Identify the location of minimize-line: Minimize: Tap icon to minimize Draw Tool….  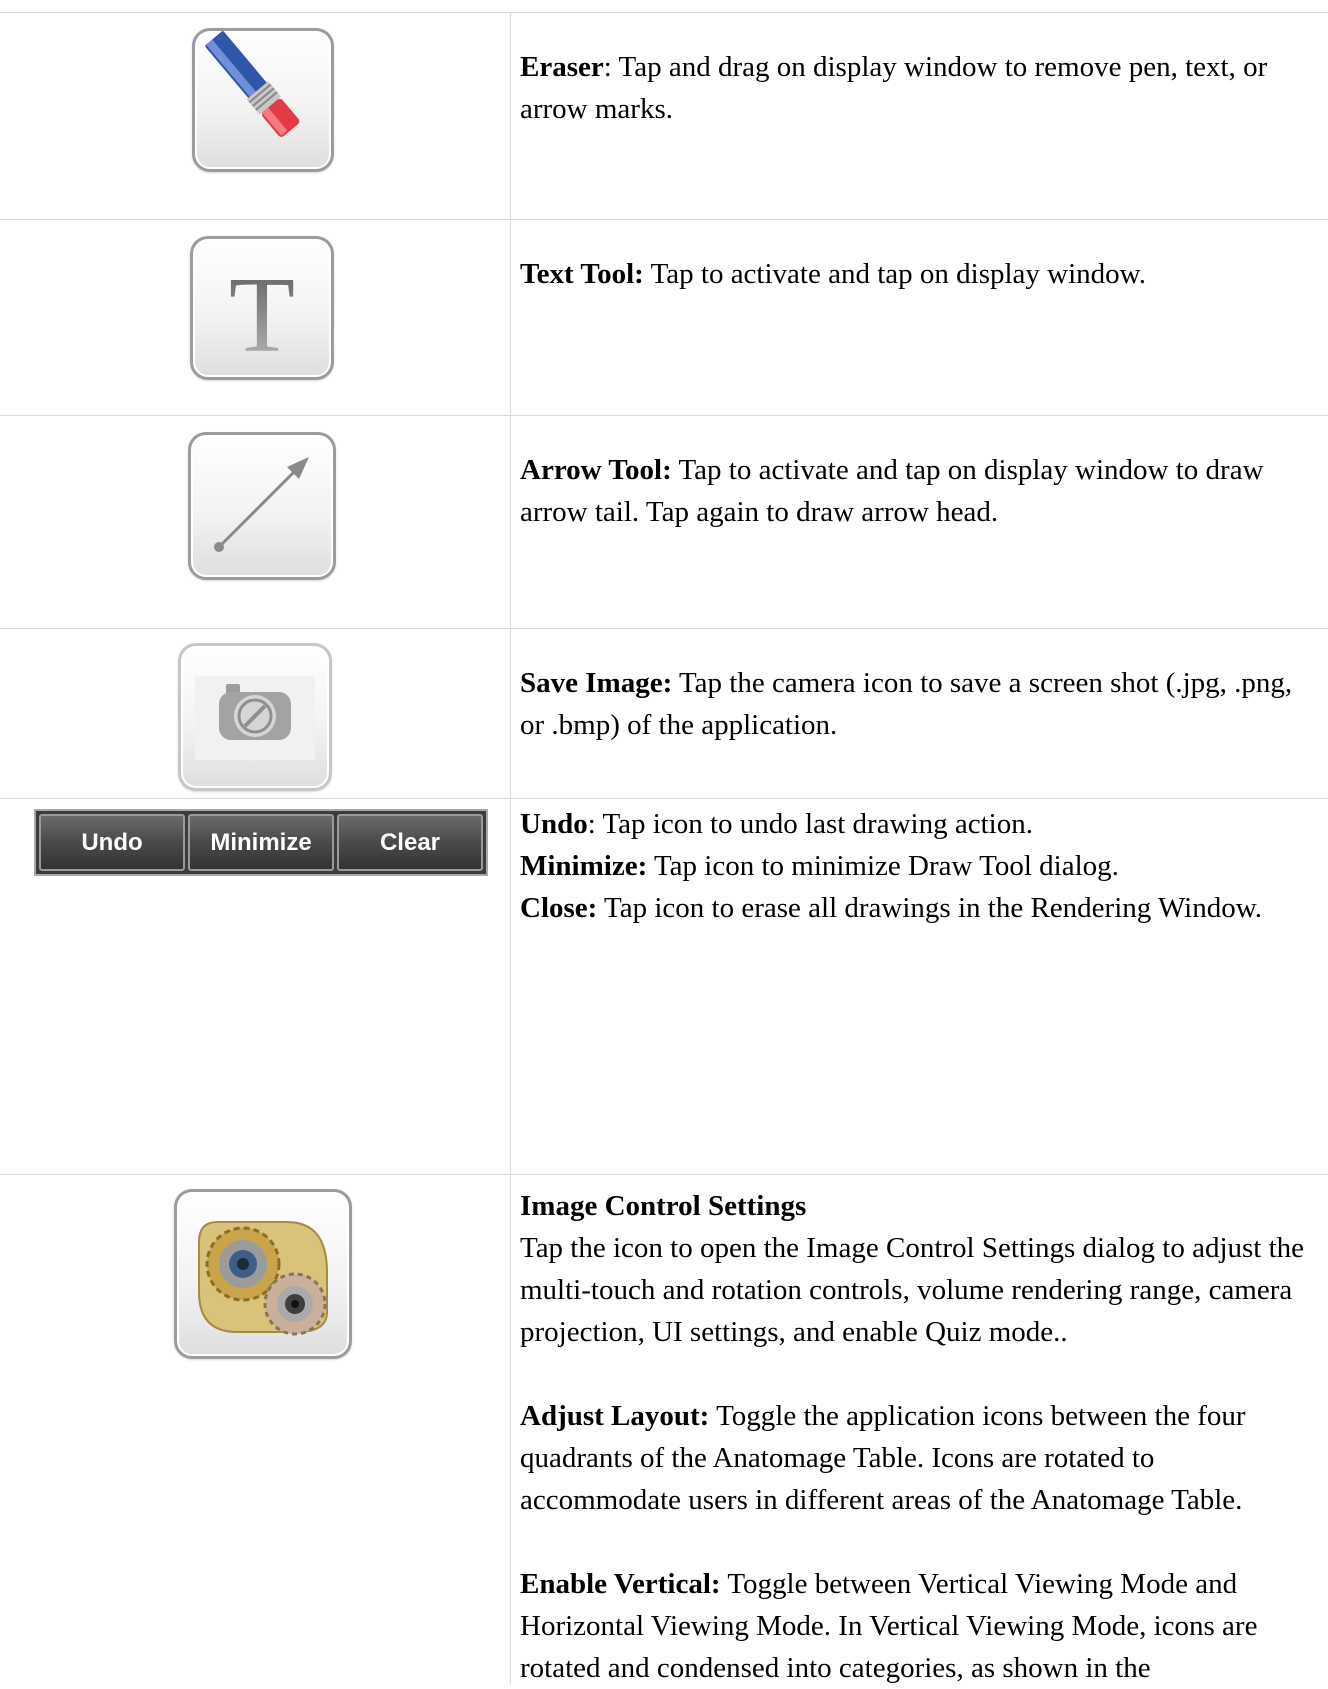
(819, 866).